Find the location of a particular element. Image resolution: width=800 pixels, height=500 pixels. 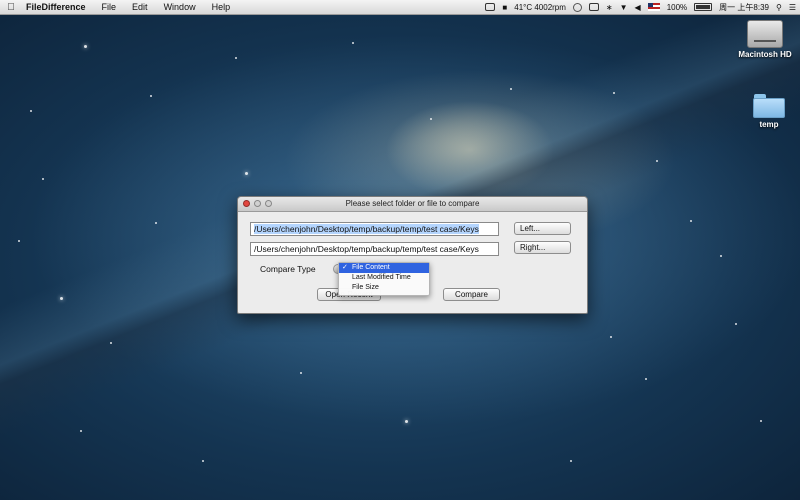

display-icon is located at coordinates (593, 7).